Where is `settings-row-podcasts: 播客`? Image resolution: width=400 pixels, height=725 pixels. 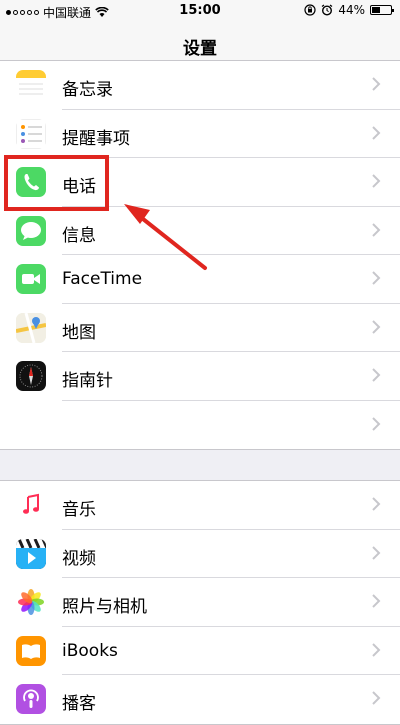
settings-row-podcasts: 播客 is located at coordinates (200, 699).